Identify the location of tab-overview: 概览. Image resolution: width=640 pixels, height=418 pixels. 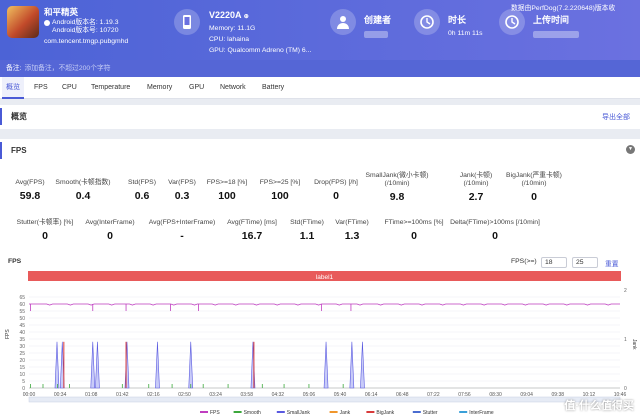
(13, 88).